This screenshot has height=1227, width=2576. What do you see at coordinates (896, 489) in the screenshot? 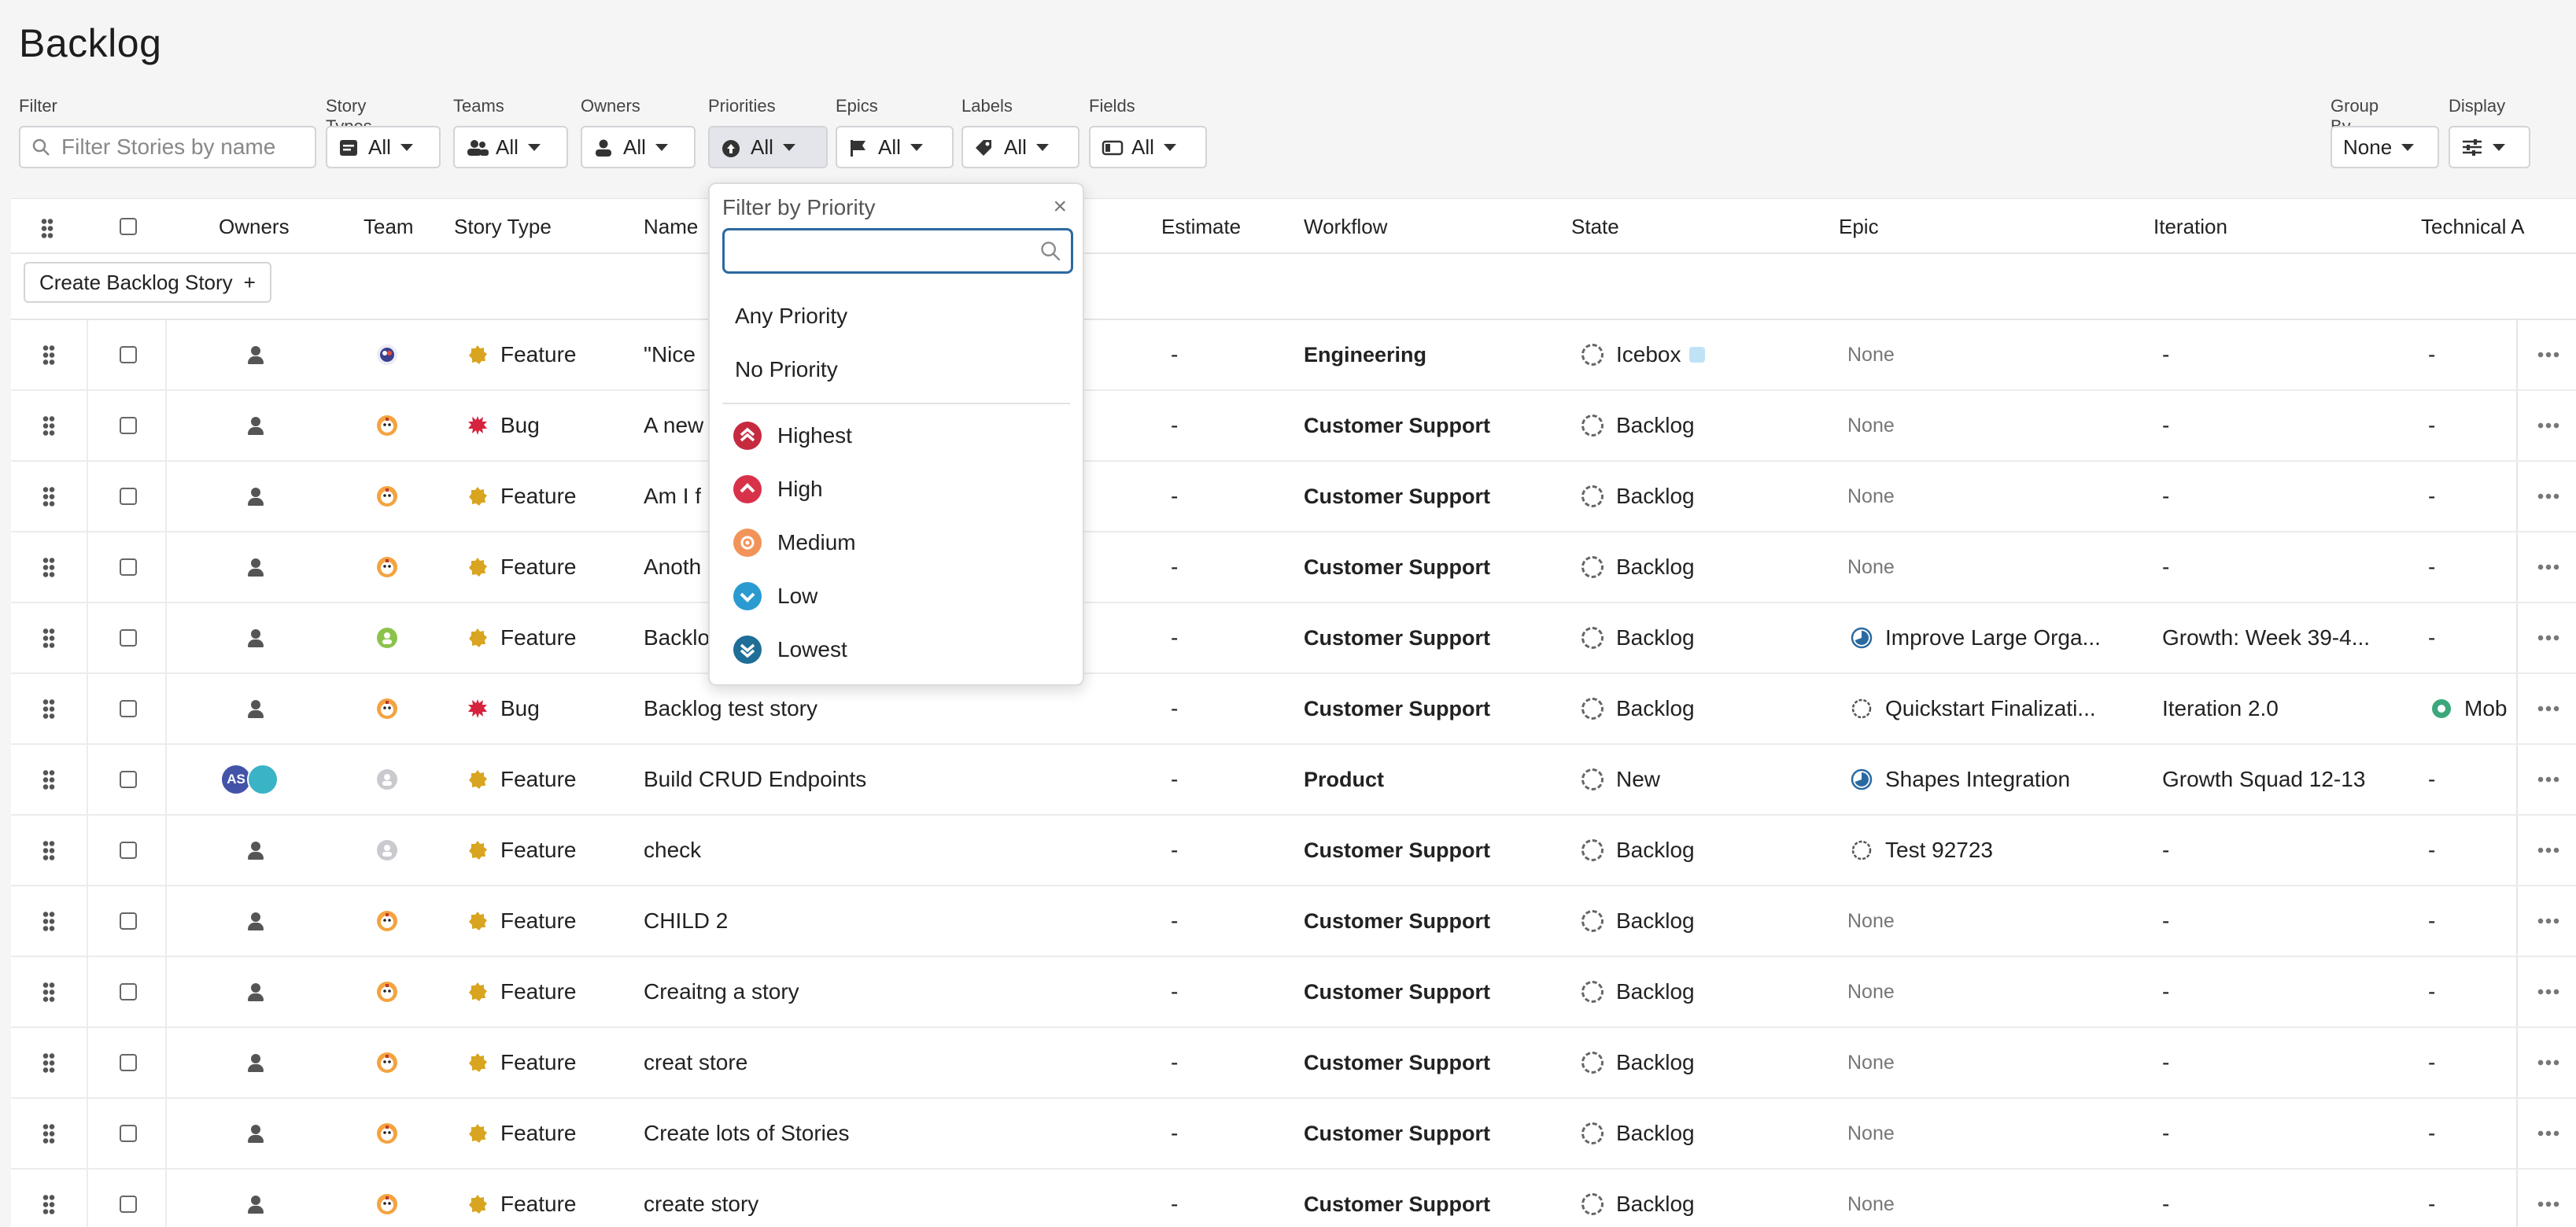
I see `priority-option-high: High` at bounding box center [896, 489].